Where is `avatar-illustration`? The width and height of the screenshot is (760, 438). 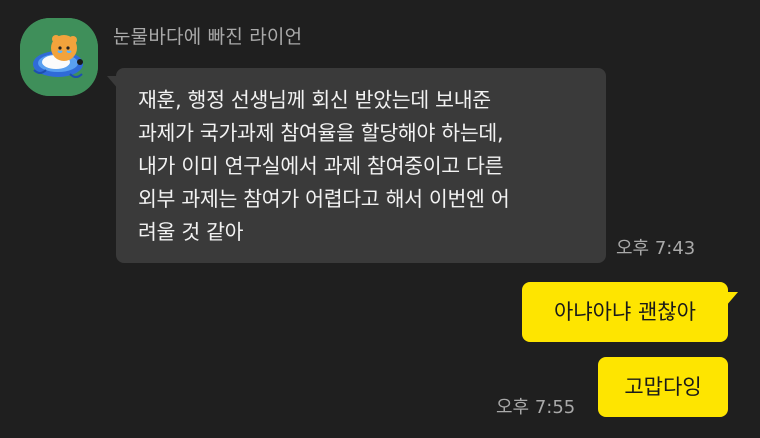 avatar-illustration is located at coordinates (59, 57).